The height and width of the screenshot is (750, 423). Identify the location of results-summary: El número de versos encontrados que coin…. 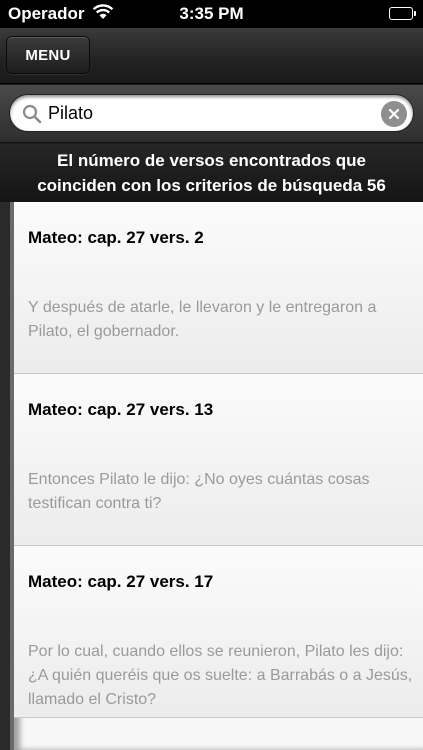
(211, 173).